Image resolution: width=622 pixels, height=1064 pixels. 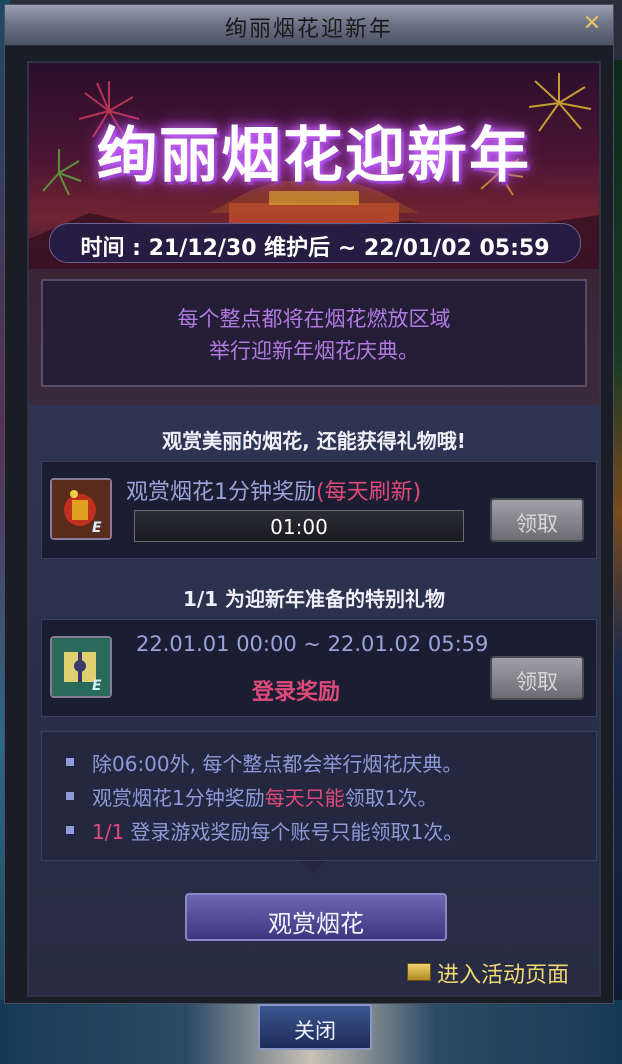 I want to click on notes-pointer, so click(x=313, y=867).